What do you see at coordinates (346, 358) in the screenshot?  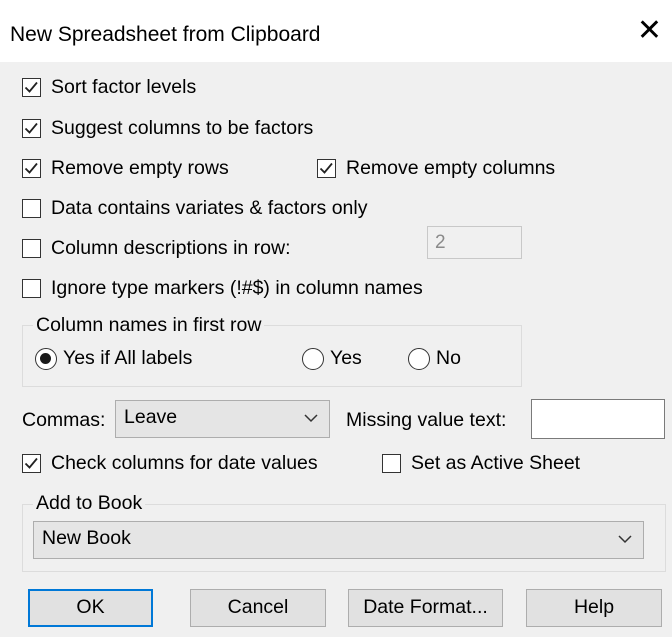 I see `radio-yes-label: Yes` at bounding box center [346, 358].